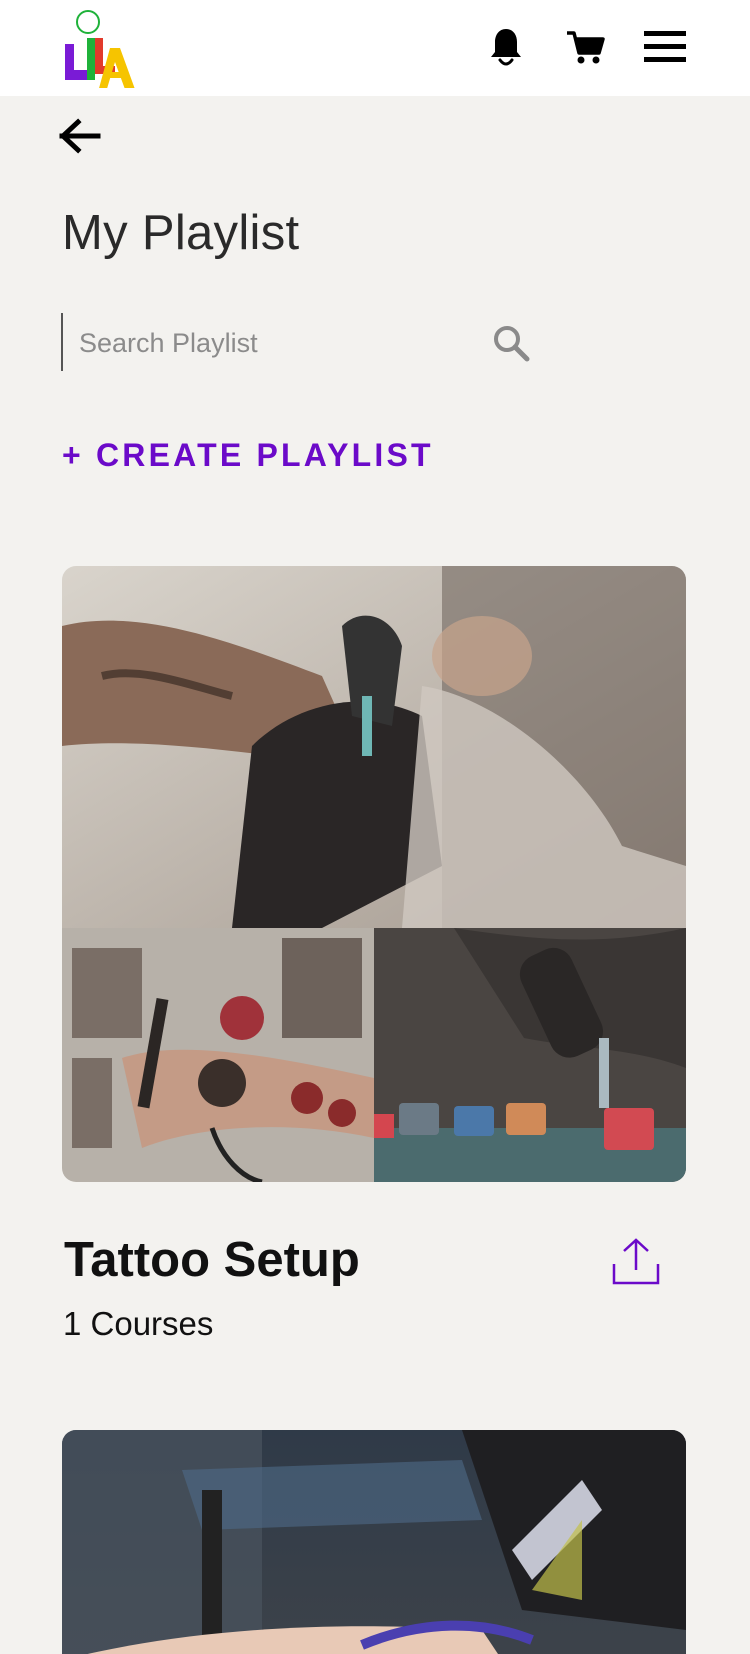 The image size is (750, 1654). Describe the element at coordinates (636, 1262) in the screenshot. I see `share-icon` at that location.